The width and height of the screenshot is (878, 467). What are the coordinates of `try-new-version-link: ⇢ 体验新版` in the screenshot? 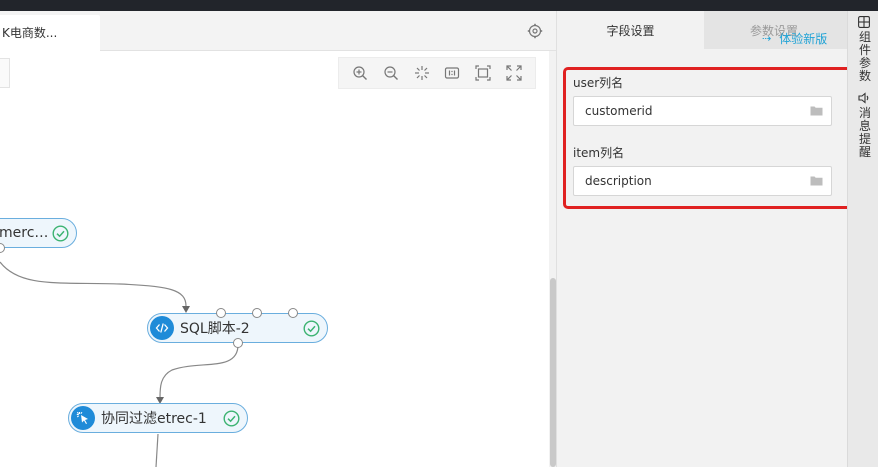 It's located at (794, 38).